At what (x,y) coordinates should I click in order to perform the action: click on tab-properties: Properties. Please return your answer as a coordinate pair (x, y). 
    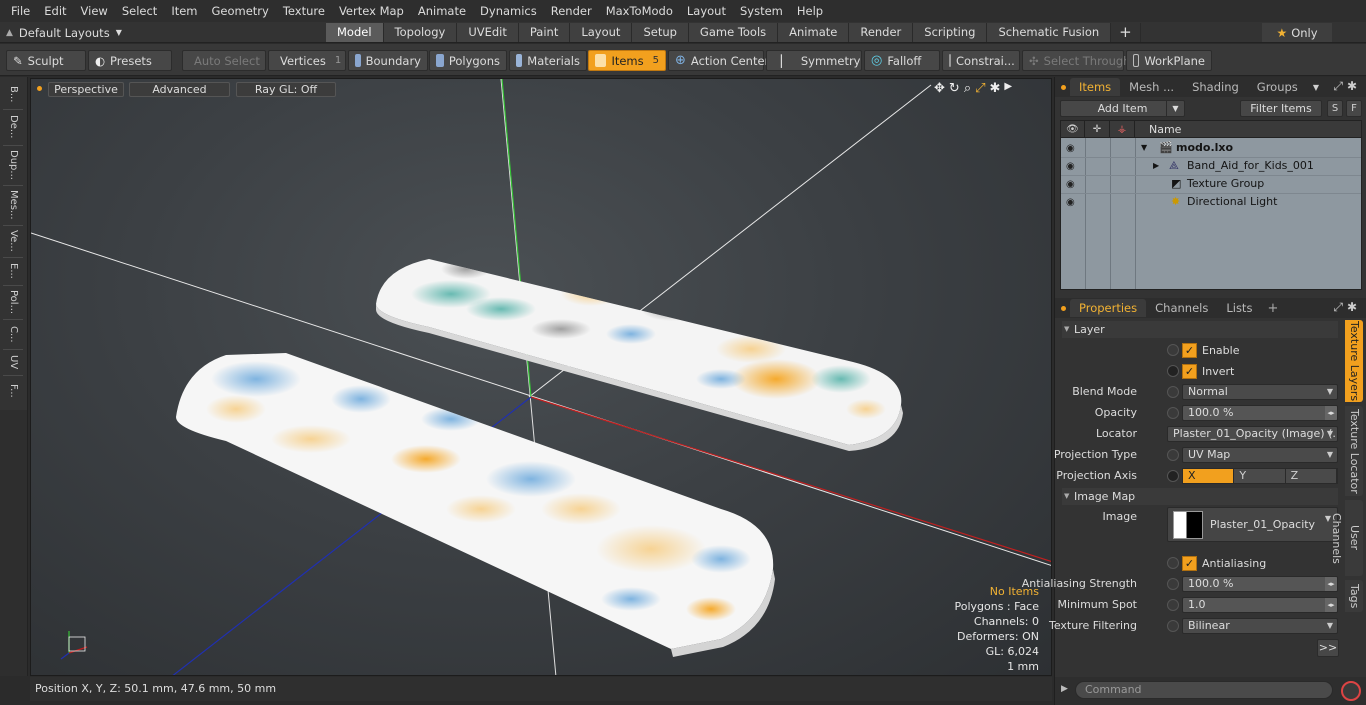
    Looking at the image, I should click on (1108, 308).